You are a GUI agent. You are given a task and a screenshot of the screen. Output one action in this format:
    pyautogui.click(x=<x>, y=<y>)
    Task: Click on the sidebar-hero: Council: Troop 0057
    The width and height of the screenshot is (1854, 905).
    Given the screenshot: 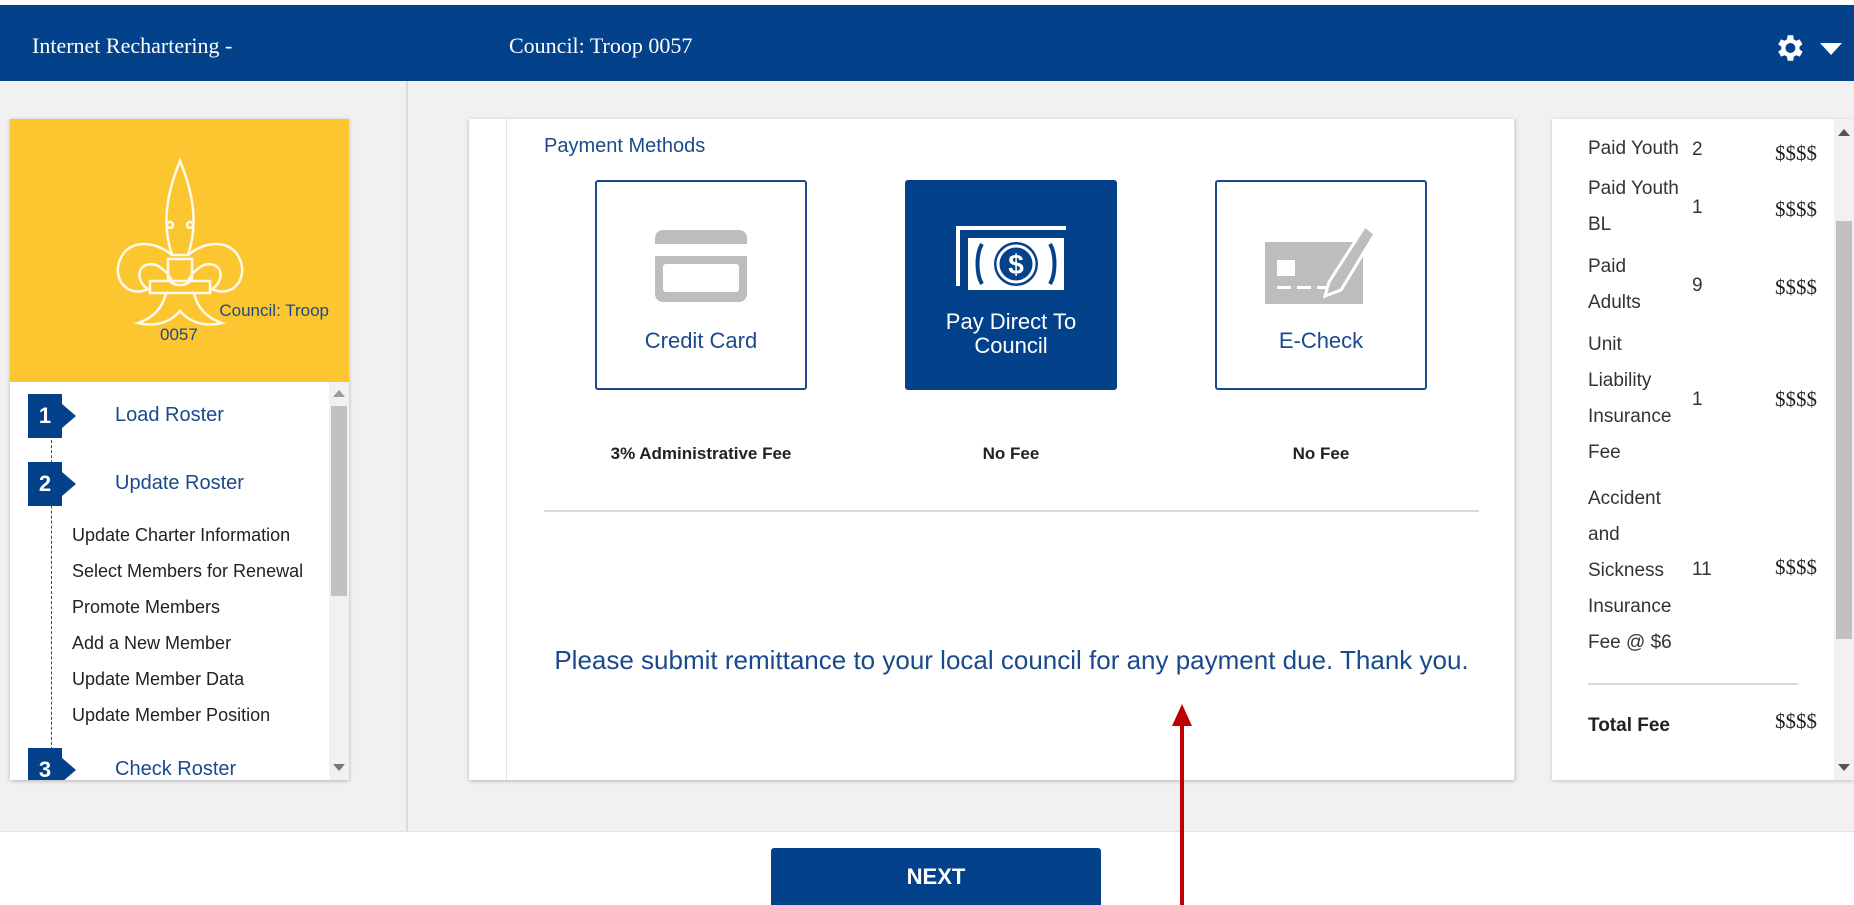 What is the action you would take?
    pyautogui.click(x=179, y=250)
    